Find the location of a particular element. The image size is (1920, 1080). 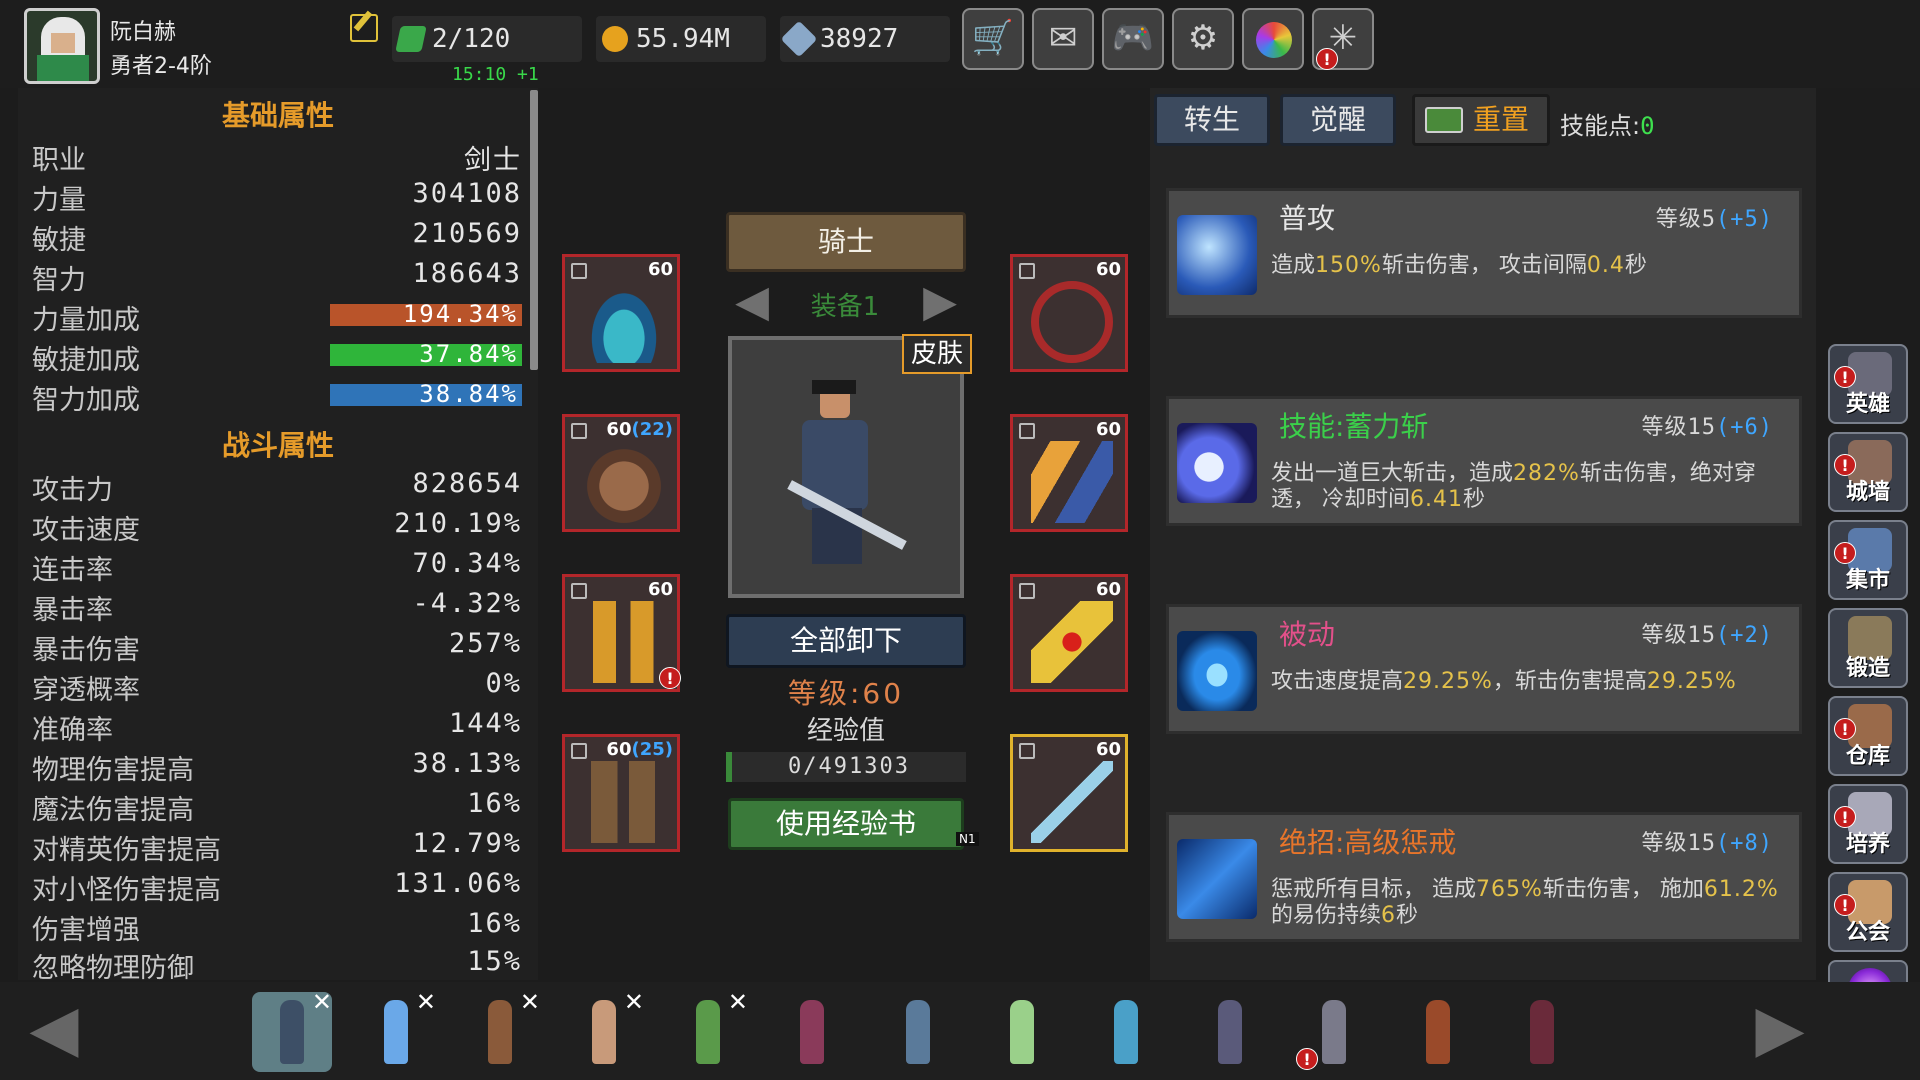

highlight-value: 29.25% is located at coordinates (1691, 681).